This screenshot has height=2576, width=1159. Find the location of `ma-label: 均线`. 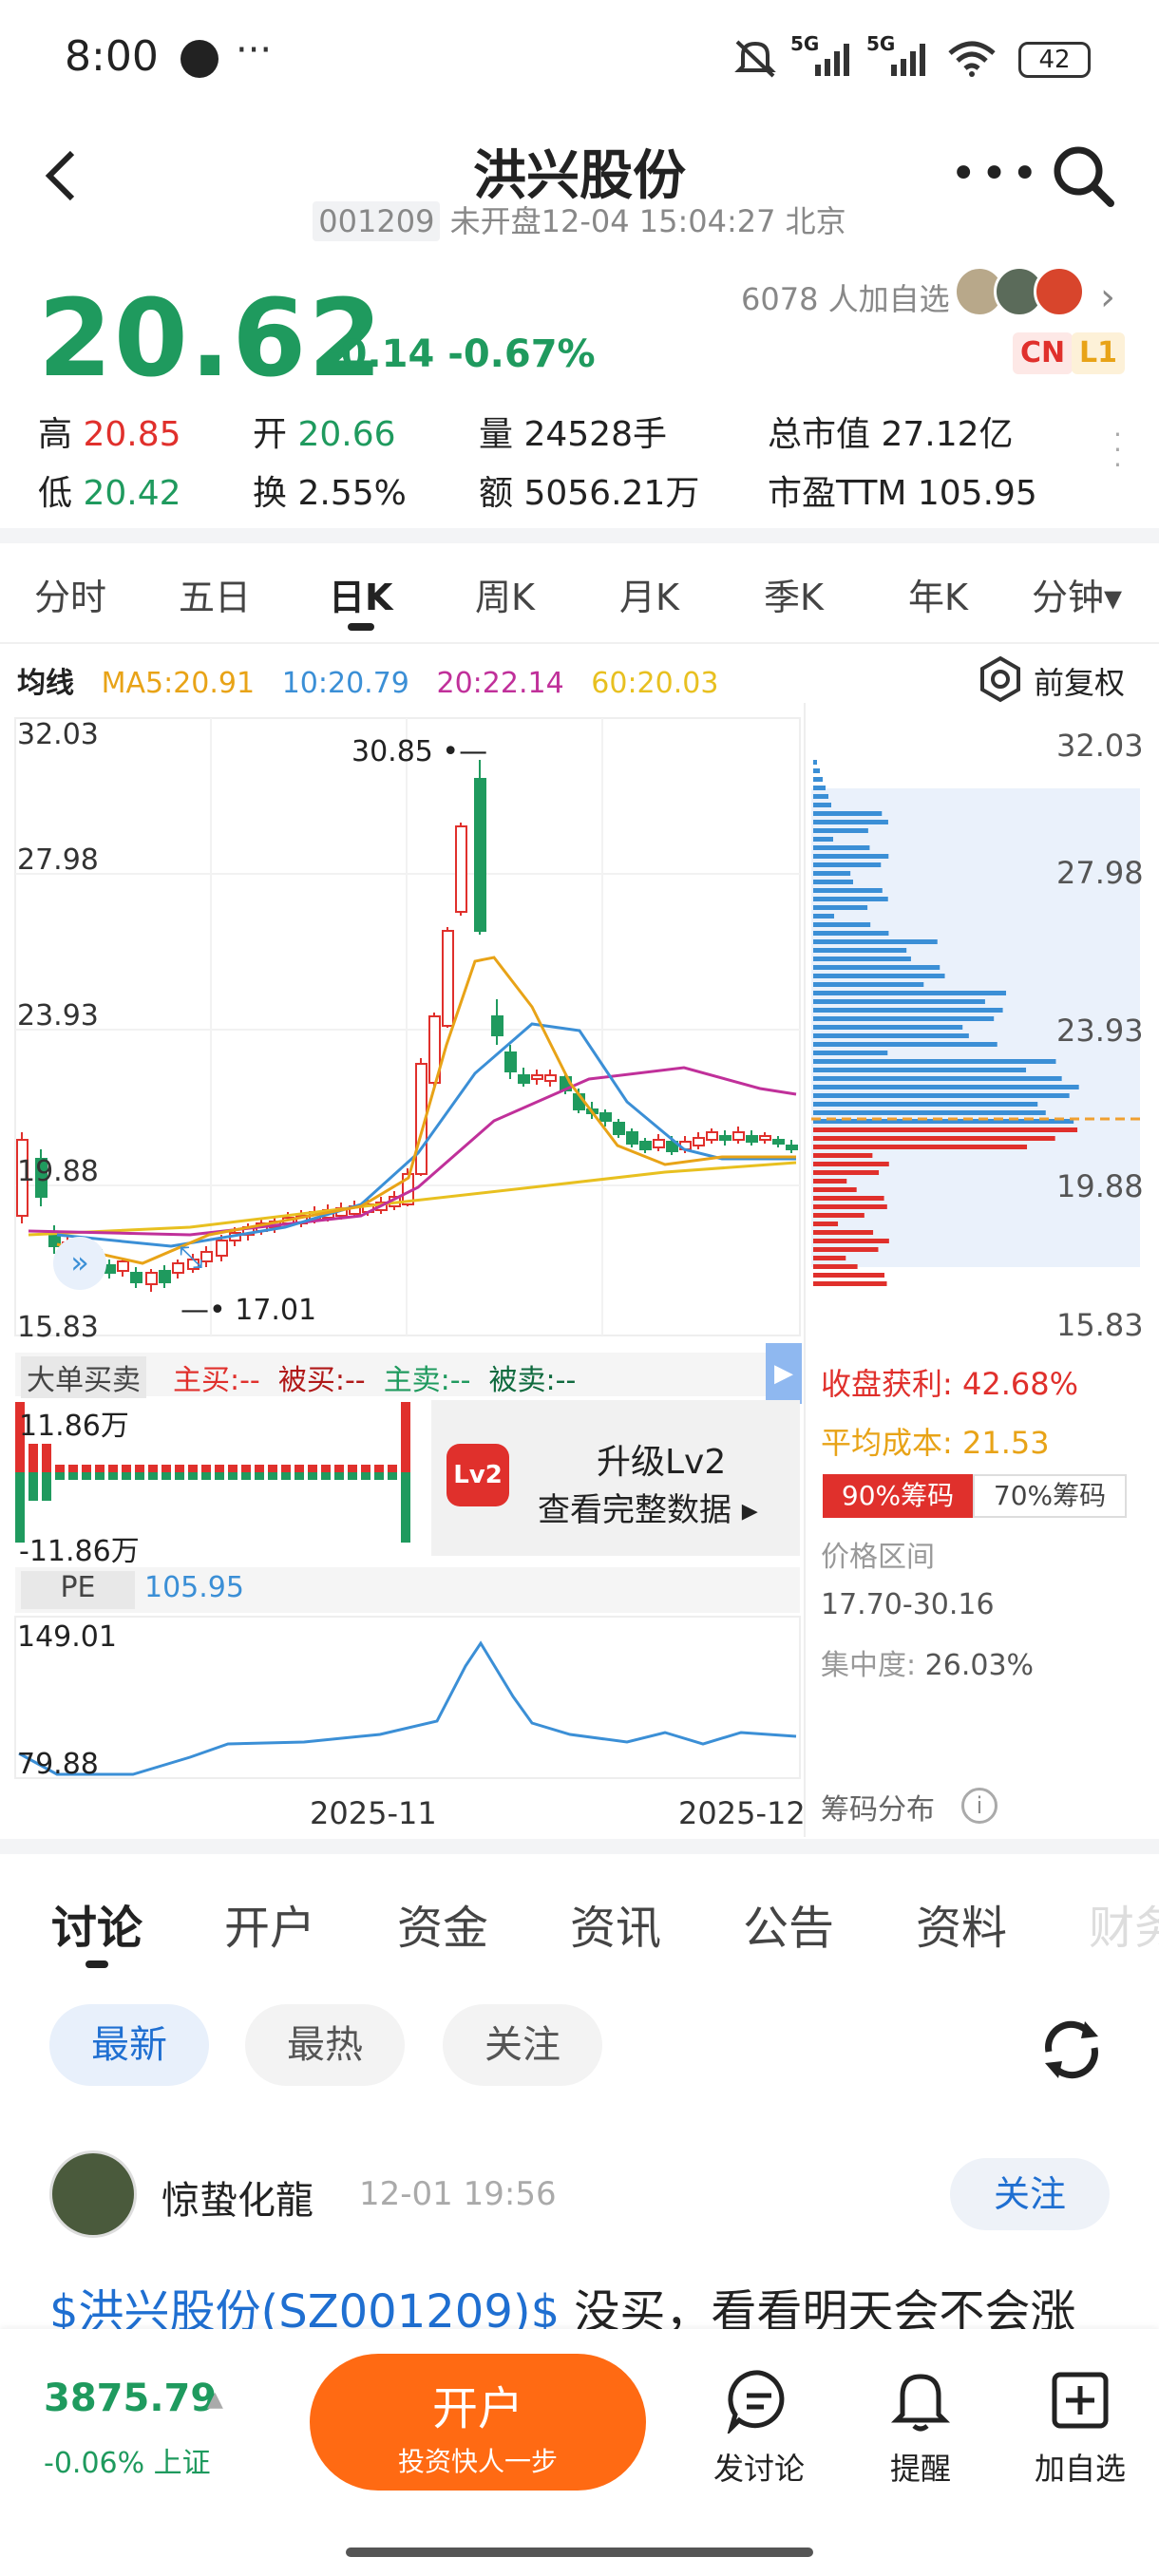

ma-label: 均线 is located at coordinates (45, 683).